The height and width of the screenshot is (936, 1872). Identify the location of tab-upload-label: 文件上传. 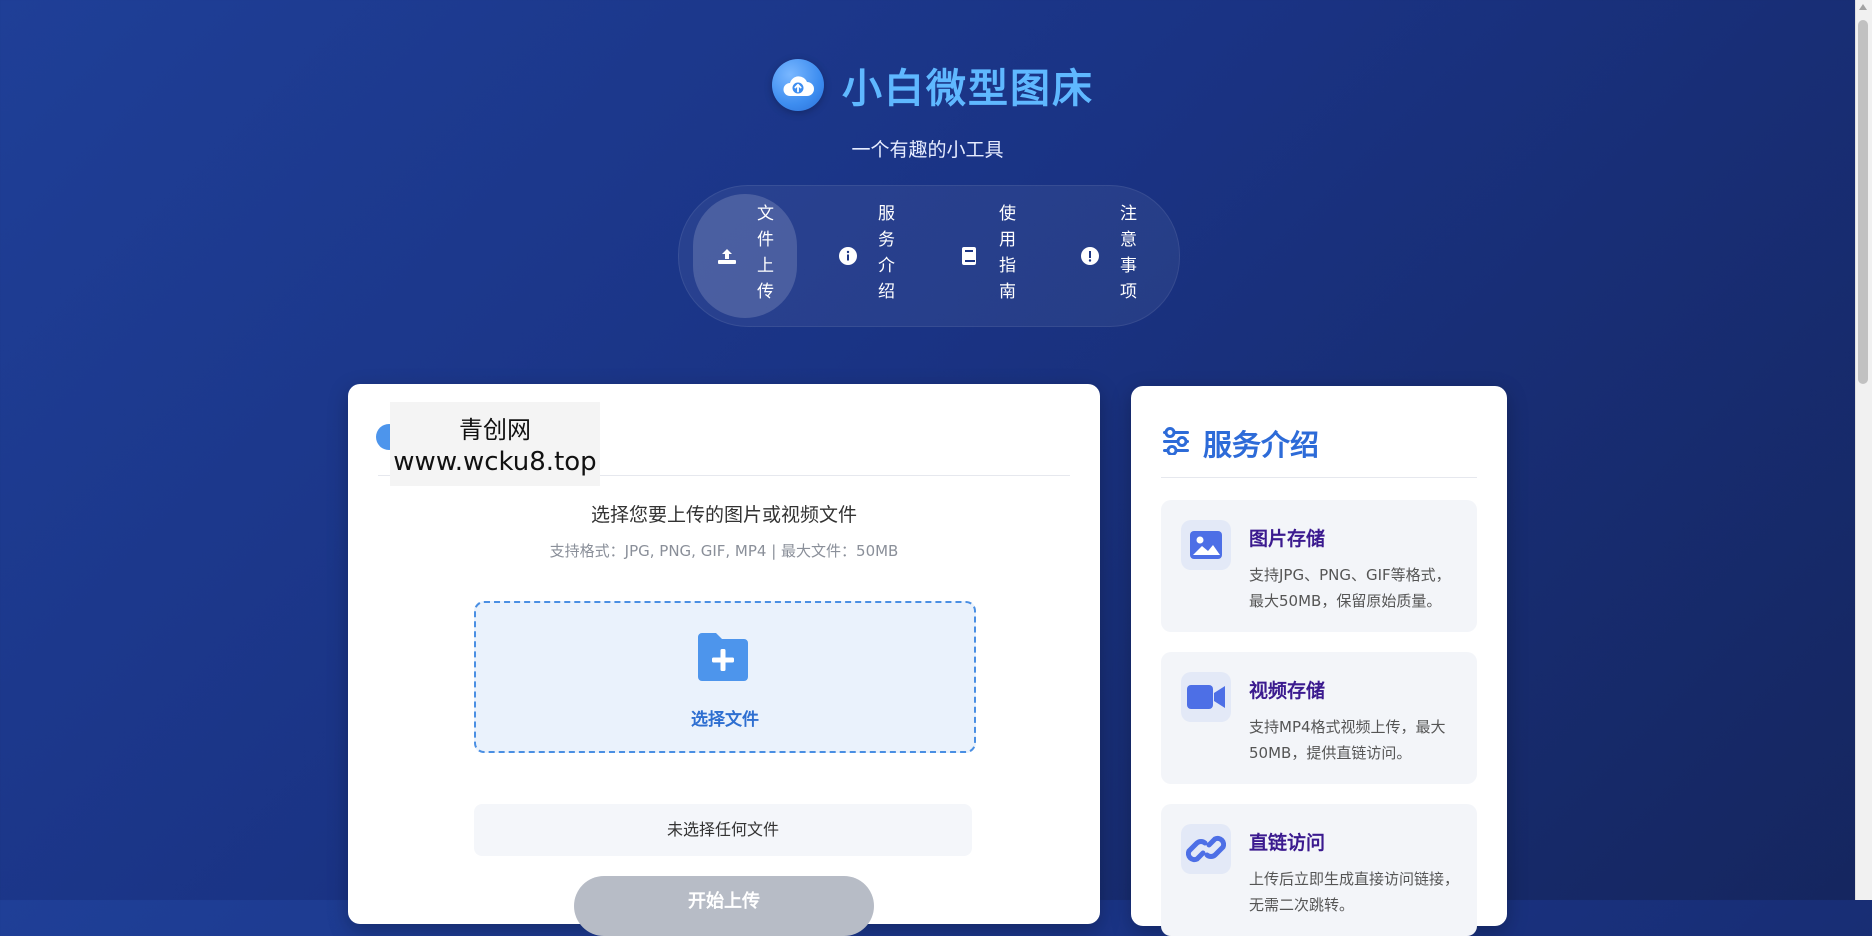
(763, 256).